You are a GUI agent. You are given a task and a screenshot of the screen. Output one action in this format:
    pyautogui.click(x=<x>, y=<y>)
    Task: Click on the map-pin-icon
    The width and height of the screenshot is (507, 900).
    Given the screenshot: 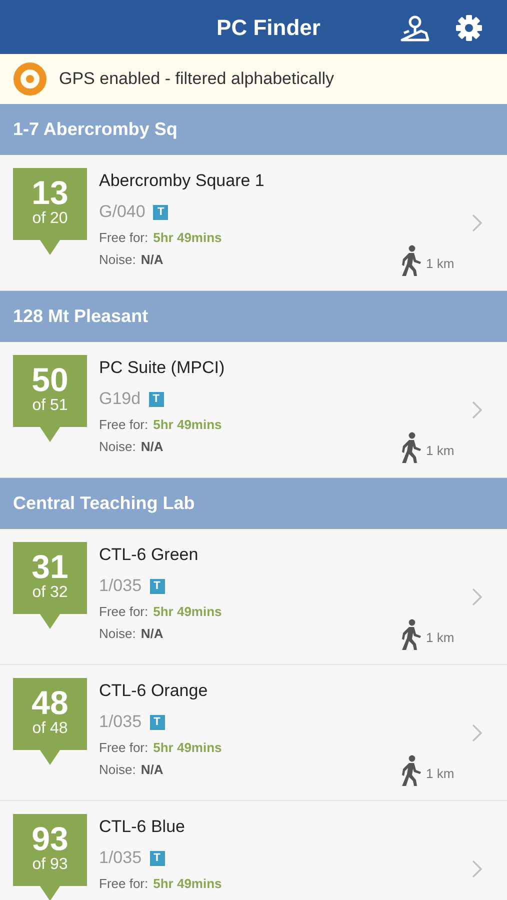 What is the action you would take?
    pyautogui.click(x=415, y=28)
    